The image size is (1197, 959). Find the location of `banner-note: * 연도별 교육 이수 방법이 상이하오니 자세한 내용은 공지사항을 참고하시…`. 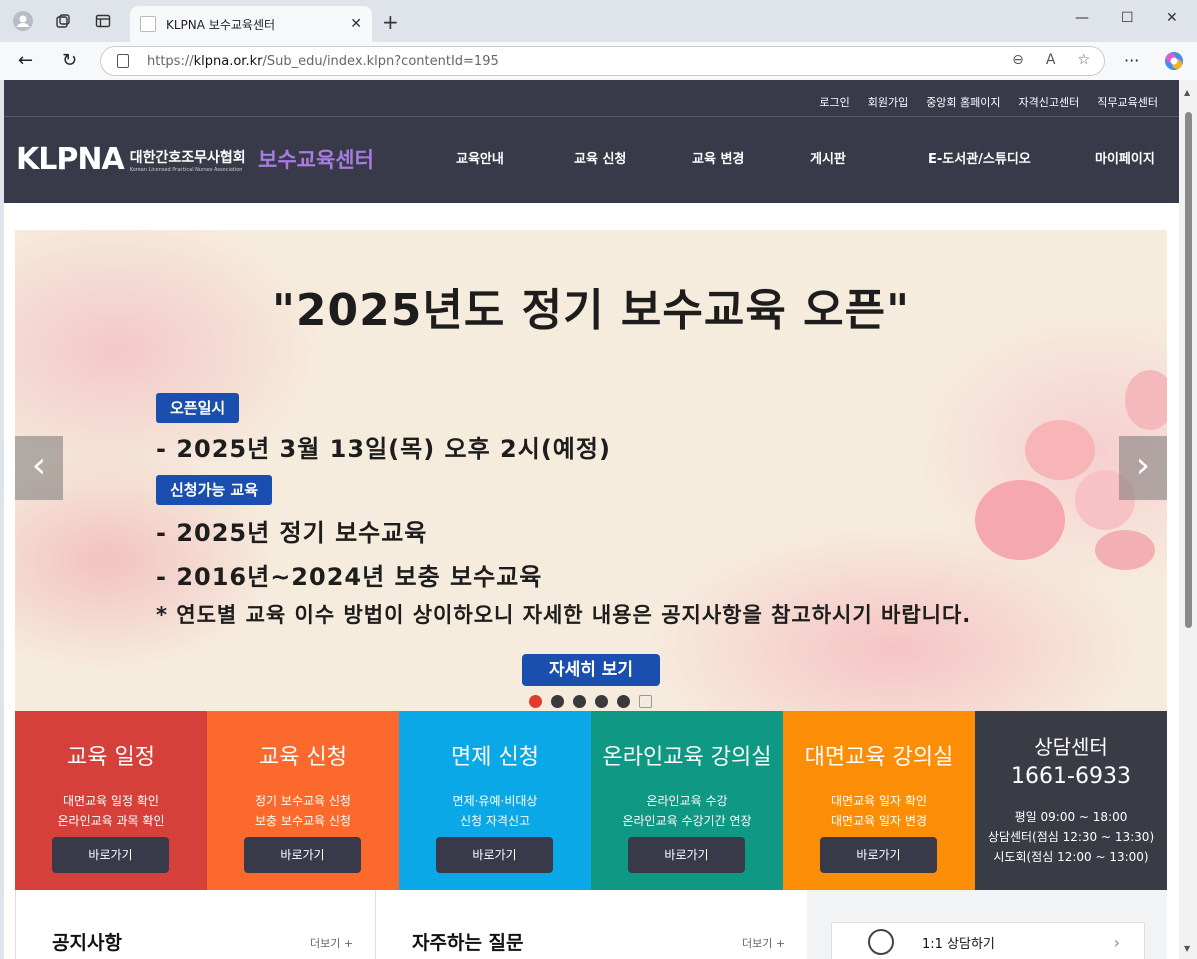

banner-note: * 연도별 교육 이수 방법이 상이하오니 자세한 내용은 공지사항을 참고하시… is located at coordinates (564, 615).